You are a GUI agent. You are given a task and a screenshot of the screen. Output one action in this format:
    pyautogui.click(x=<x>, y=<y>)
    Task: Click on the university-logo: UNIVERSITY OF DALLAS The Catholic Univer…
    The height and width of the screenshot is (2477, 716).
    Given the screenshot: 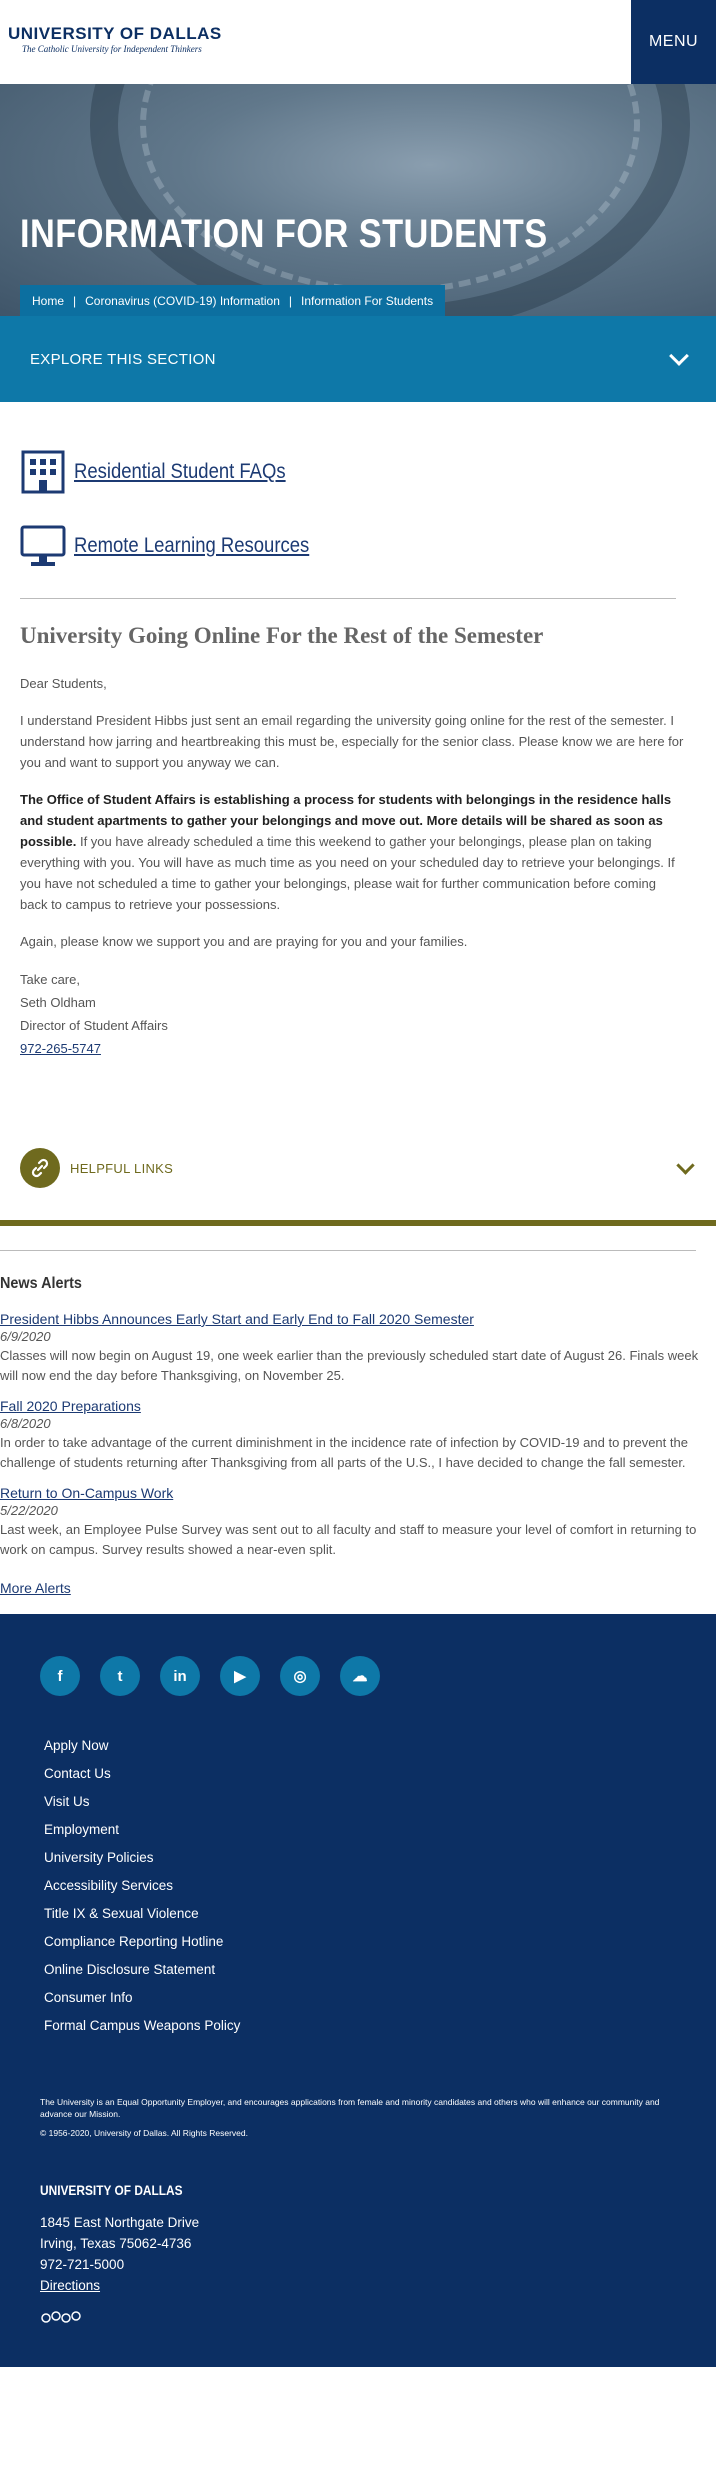 What is the action you would take?
    pyautogui.click(x=111, y=42)
    